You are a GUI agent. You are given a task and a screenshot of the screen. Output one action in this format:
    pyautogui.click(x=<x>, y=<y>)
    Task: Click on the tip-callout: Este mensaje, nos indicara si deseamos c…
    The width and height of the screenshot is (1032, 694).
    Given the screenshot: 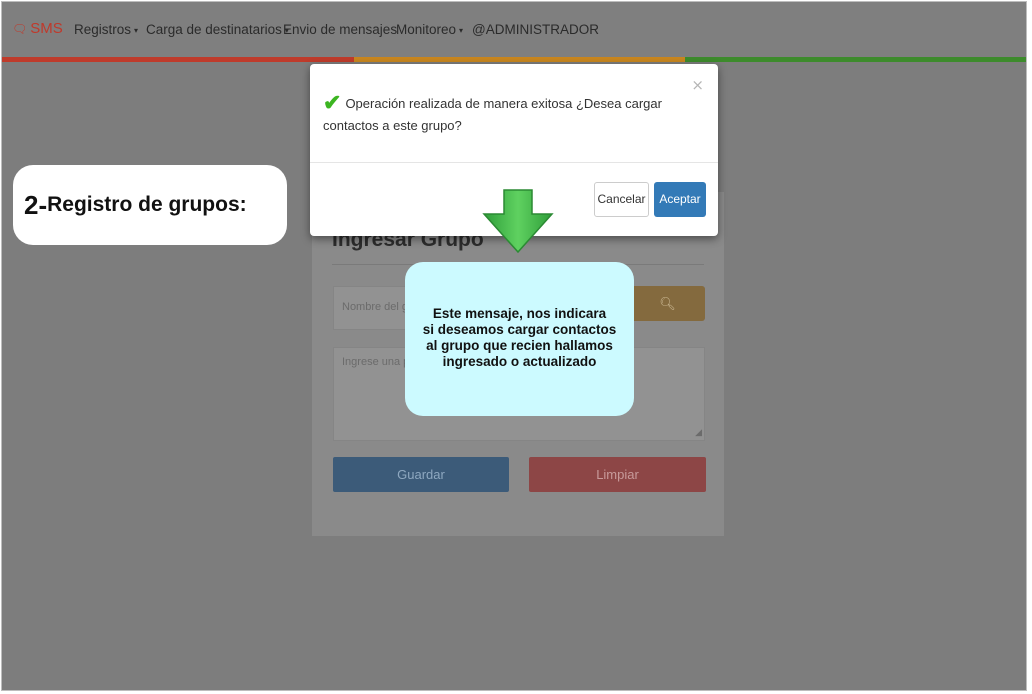 What is the action you would take?
    pyautogui.click(x=519, y=339)
    